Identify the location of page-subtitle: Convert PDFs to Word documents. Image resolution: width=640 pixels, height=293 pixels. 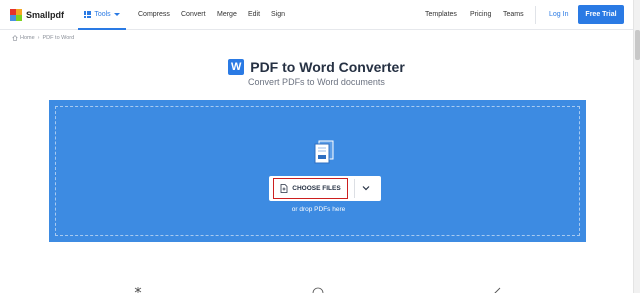
(316, 82).